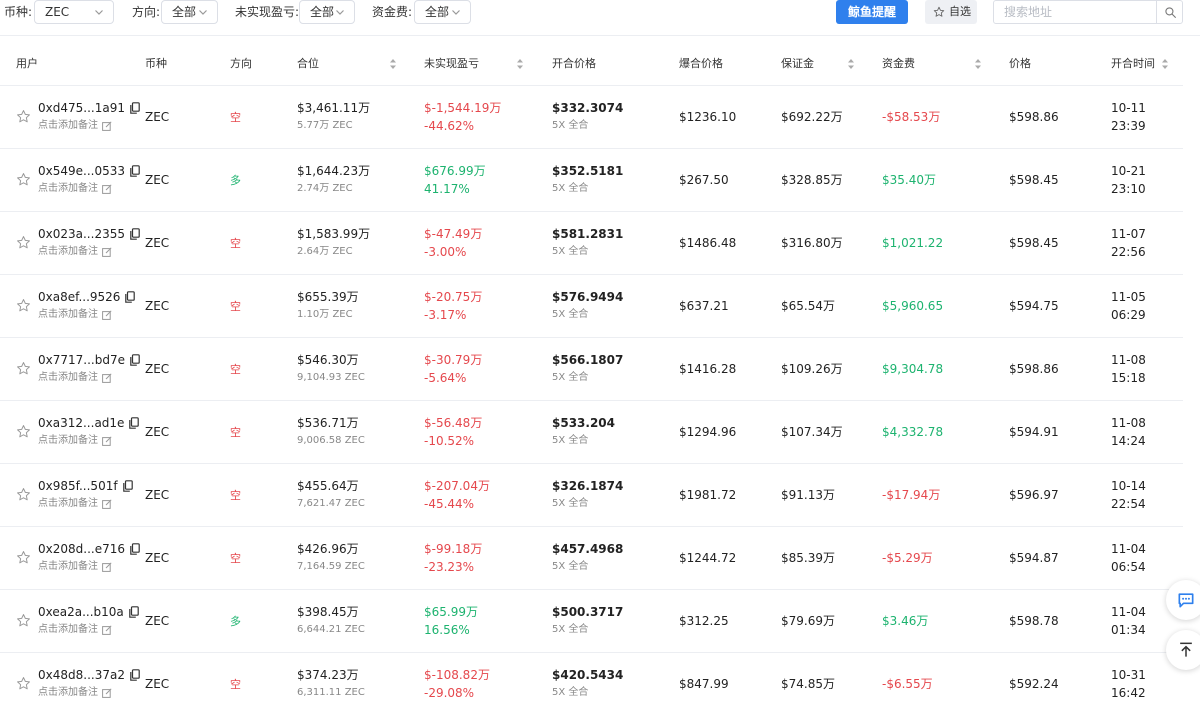 Image resolution: width=1200 pixels, height=706 pixels. What do you see at coordinates (1075, 12) in the screenshot?
I see `search-input` at bounding box center [1075, 12].